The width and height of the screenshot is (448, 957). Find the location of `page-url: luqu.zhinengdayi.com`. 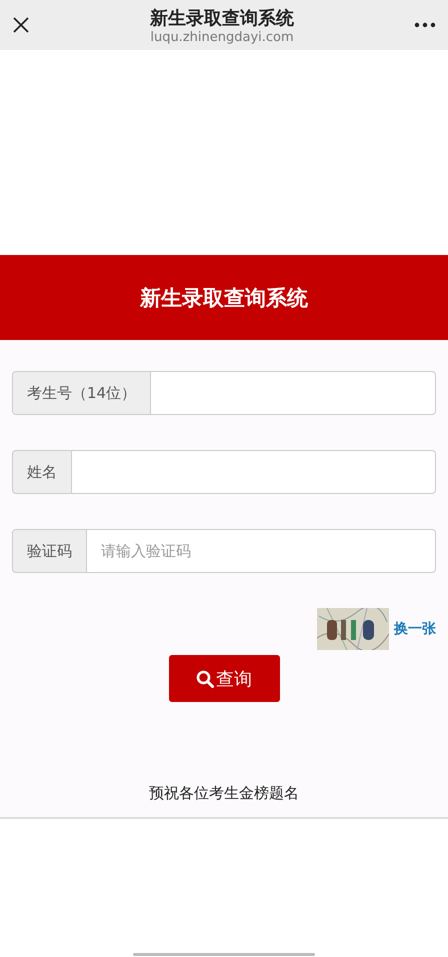

page-url: luqu.zhinengdayi.com is located at coordinates (222, 37).